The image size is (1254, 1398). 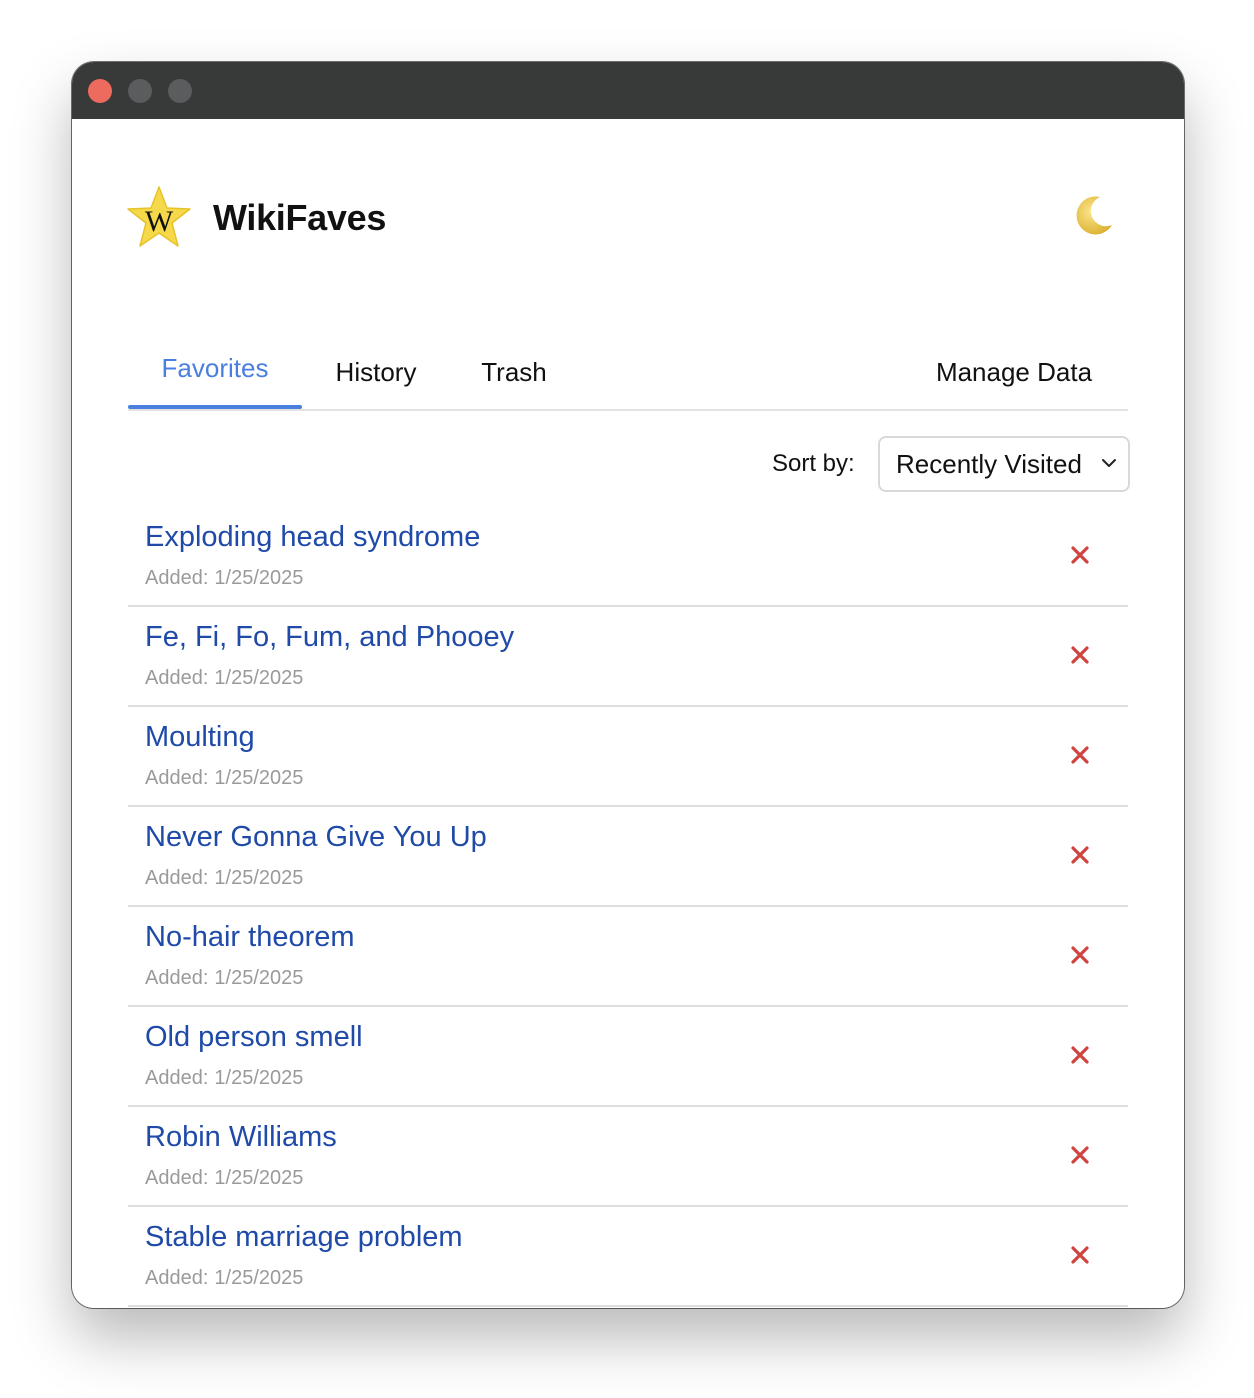 I want to click on sort-label: Sort by:, so click(x=813, y=463).